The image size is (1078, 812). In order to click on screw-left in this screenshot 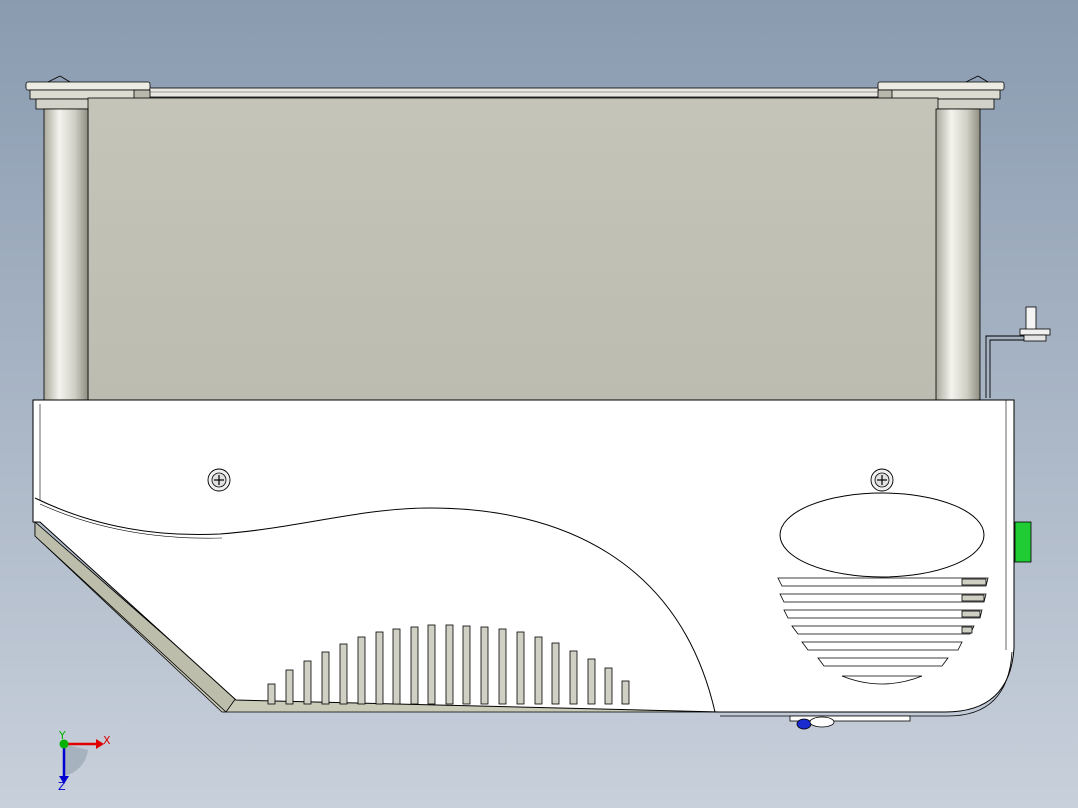, I will do `click(219, 480)`.